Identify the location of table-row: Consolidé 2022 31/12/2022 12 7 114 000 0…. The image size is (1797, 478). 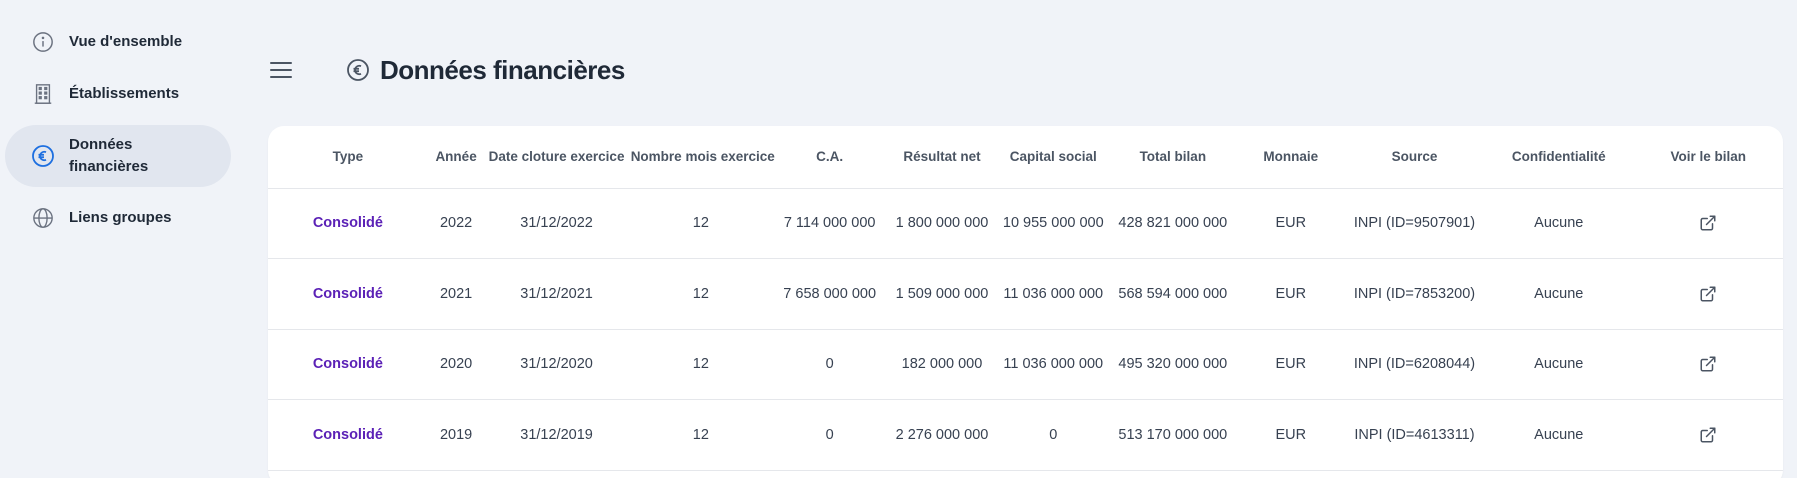
(1025, 223).